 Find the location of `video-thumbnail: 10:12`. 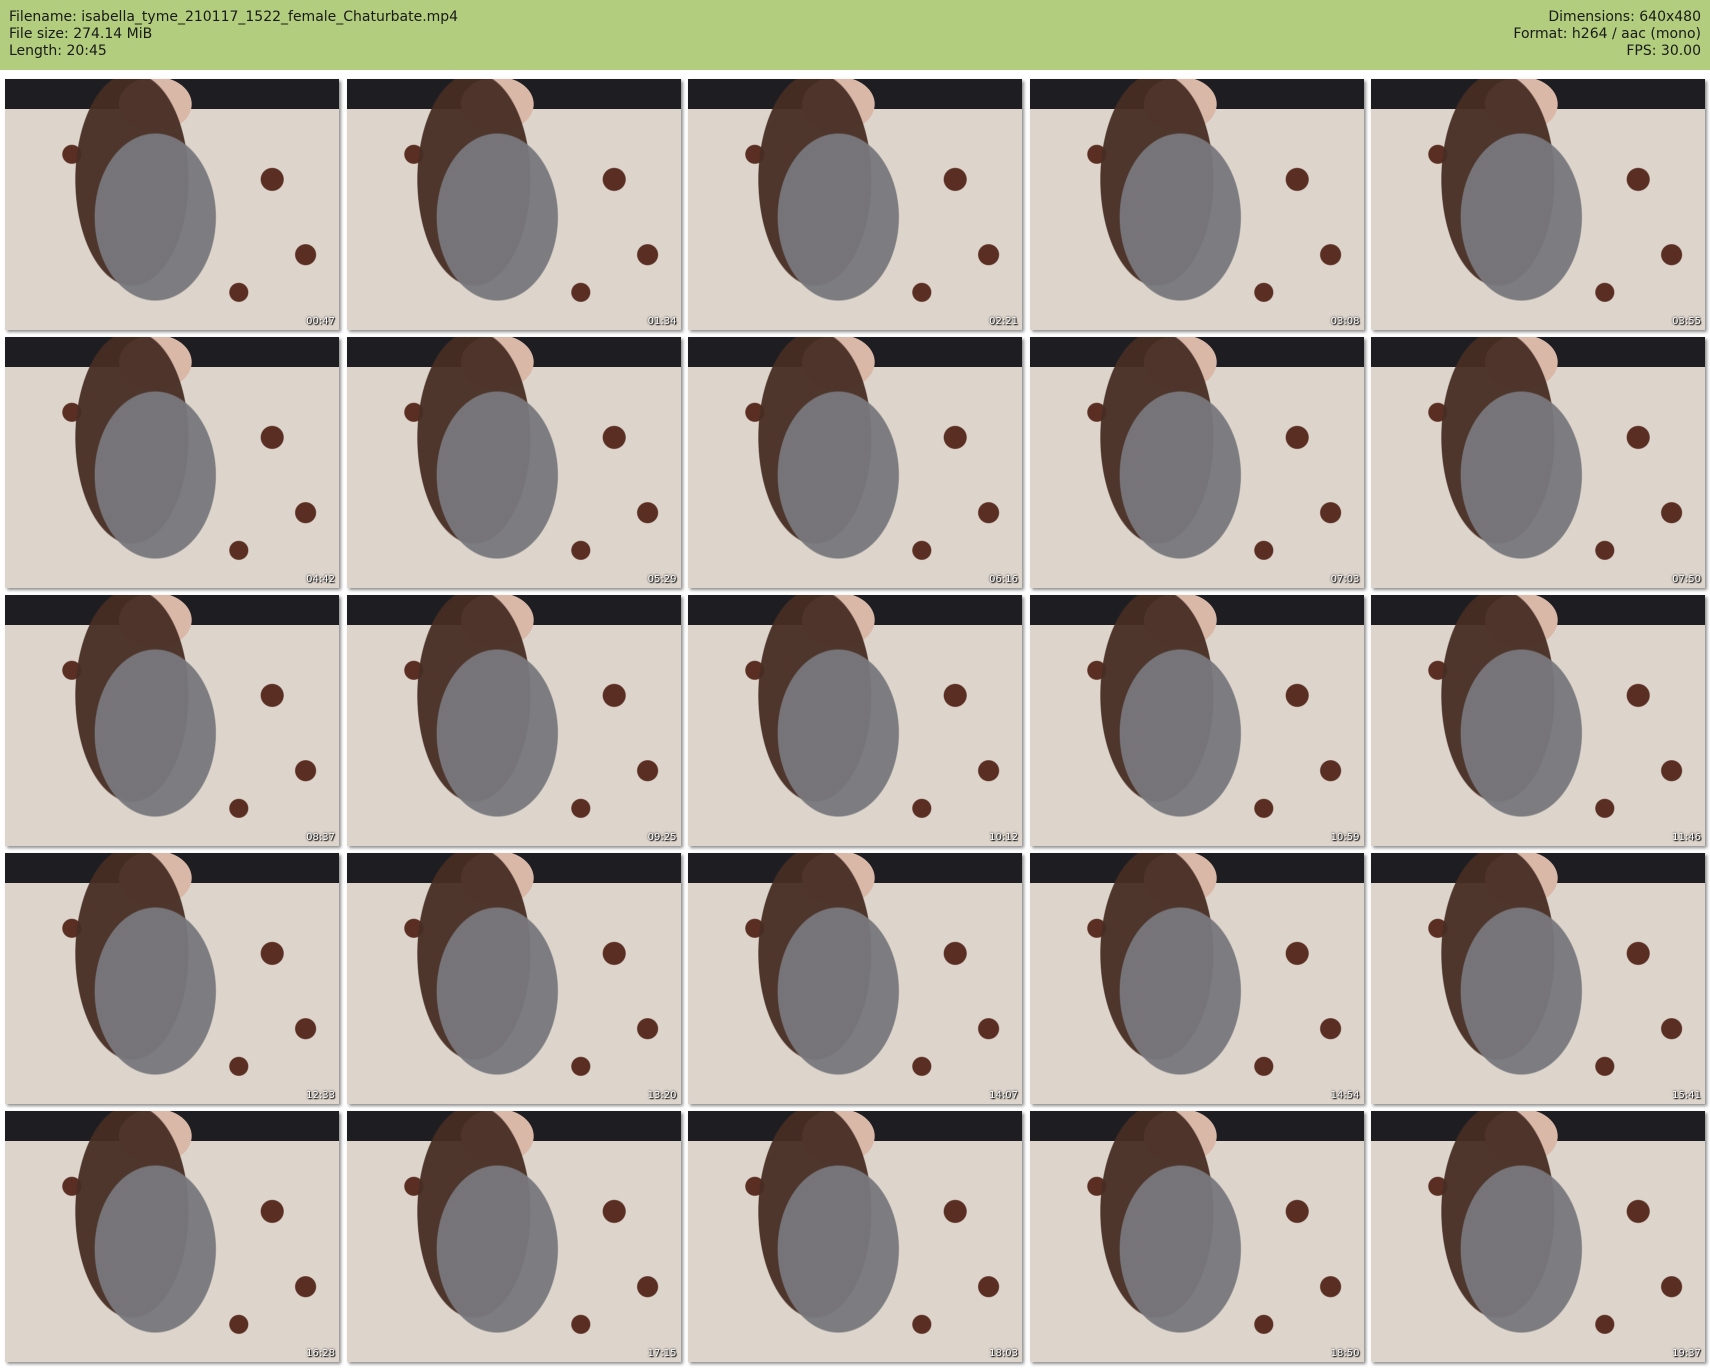

video-thumbnail: 10:12 is located at coordinates (855, 720).